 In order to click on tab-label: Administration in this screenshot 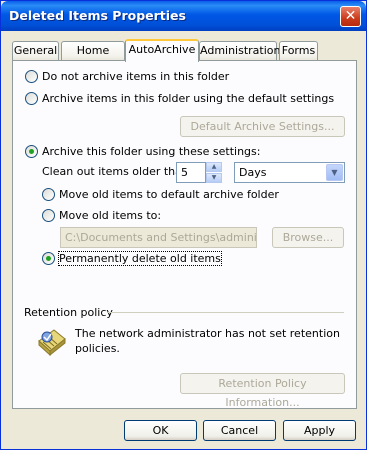, I will do `click(240, 50)`.